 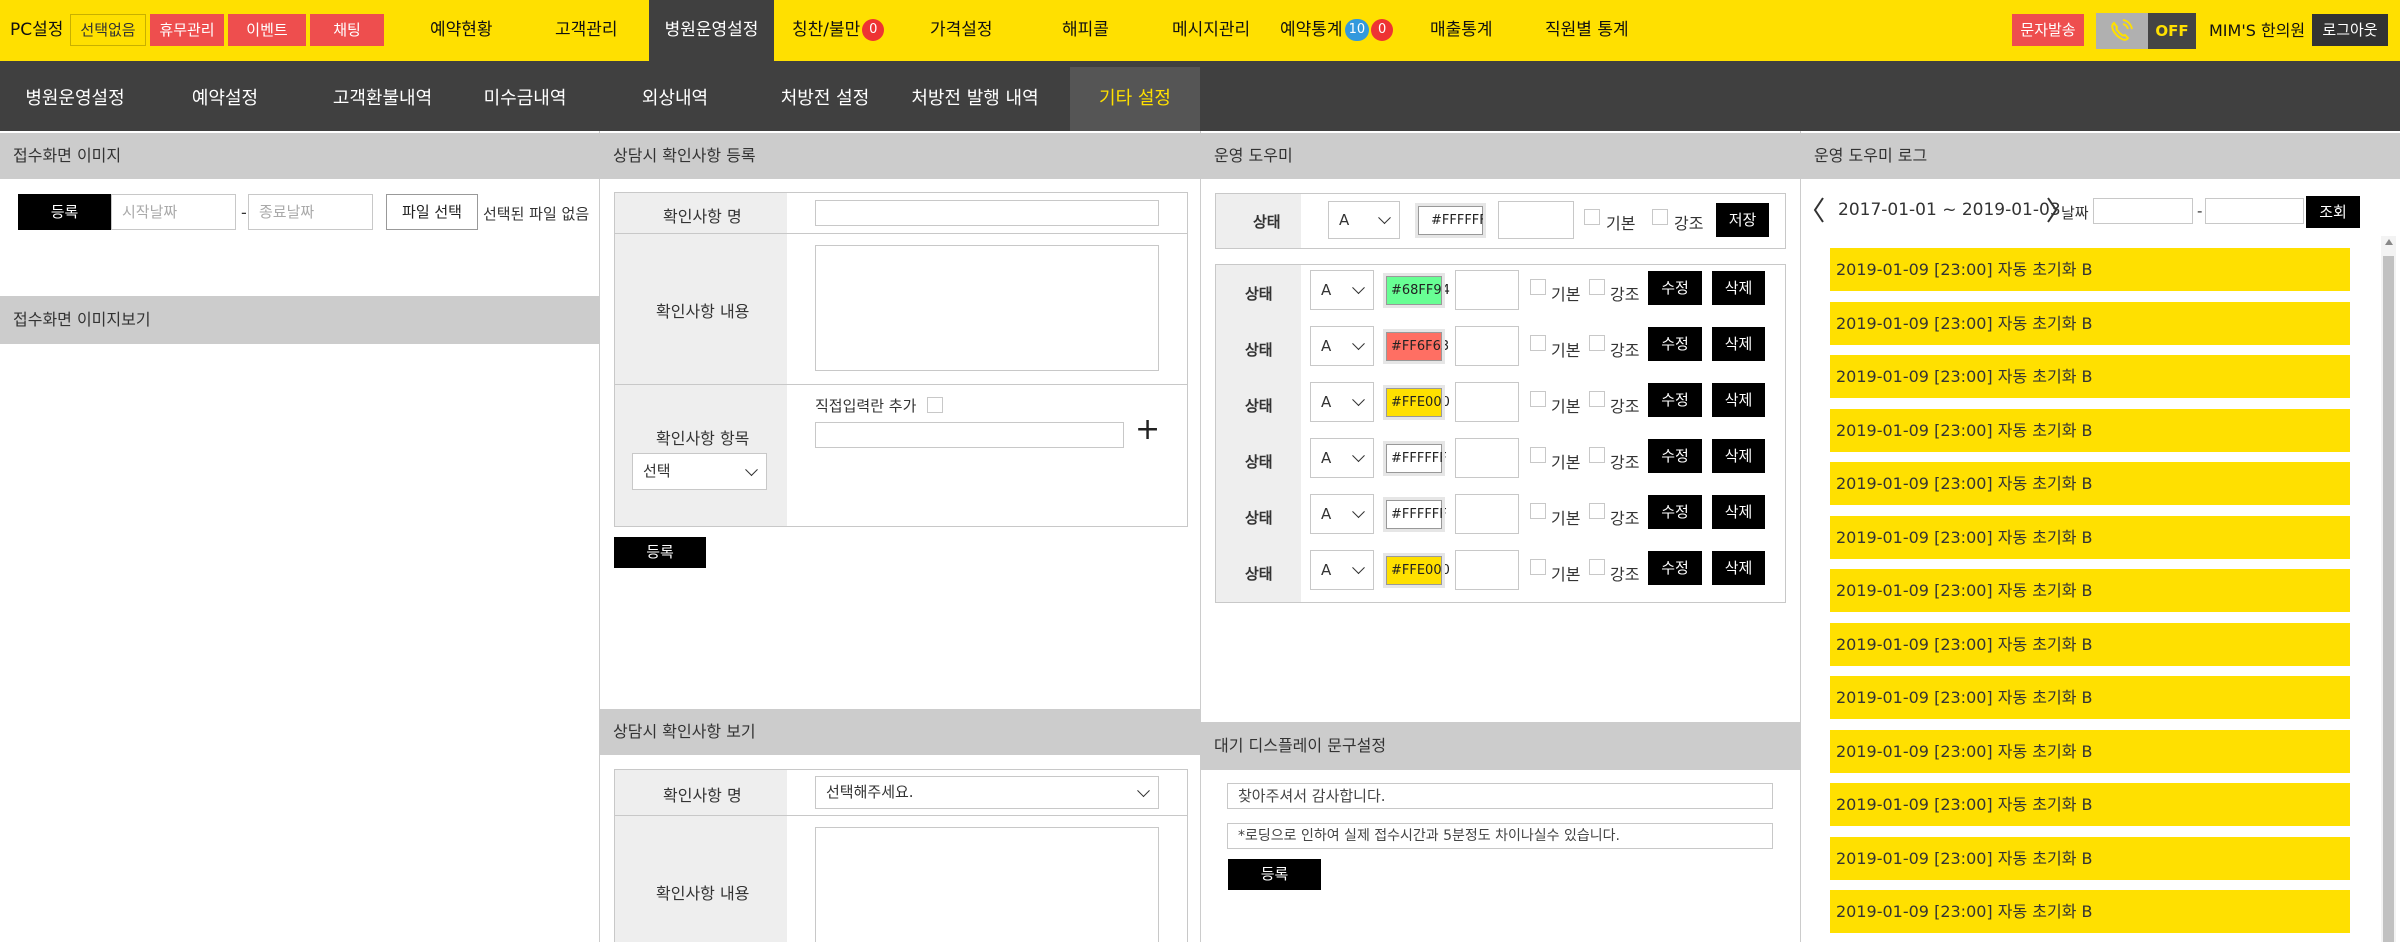 What do you see at coordinates (1592, 217) in the screenshot?
I see `new-default-checkbox` at bounding box center [1592, 217].